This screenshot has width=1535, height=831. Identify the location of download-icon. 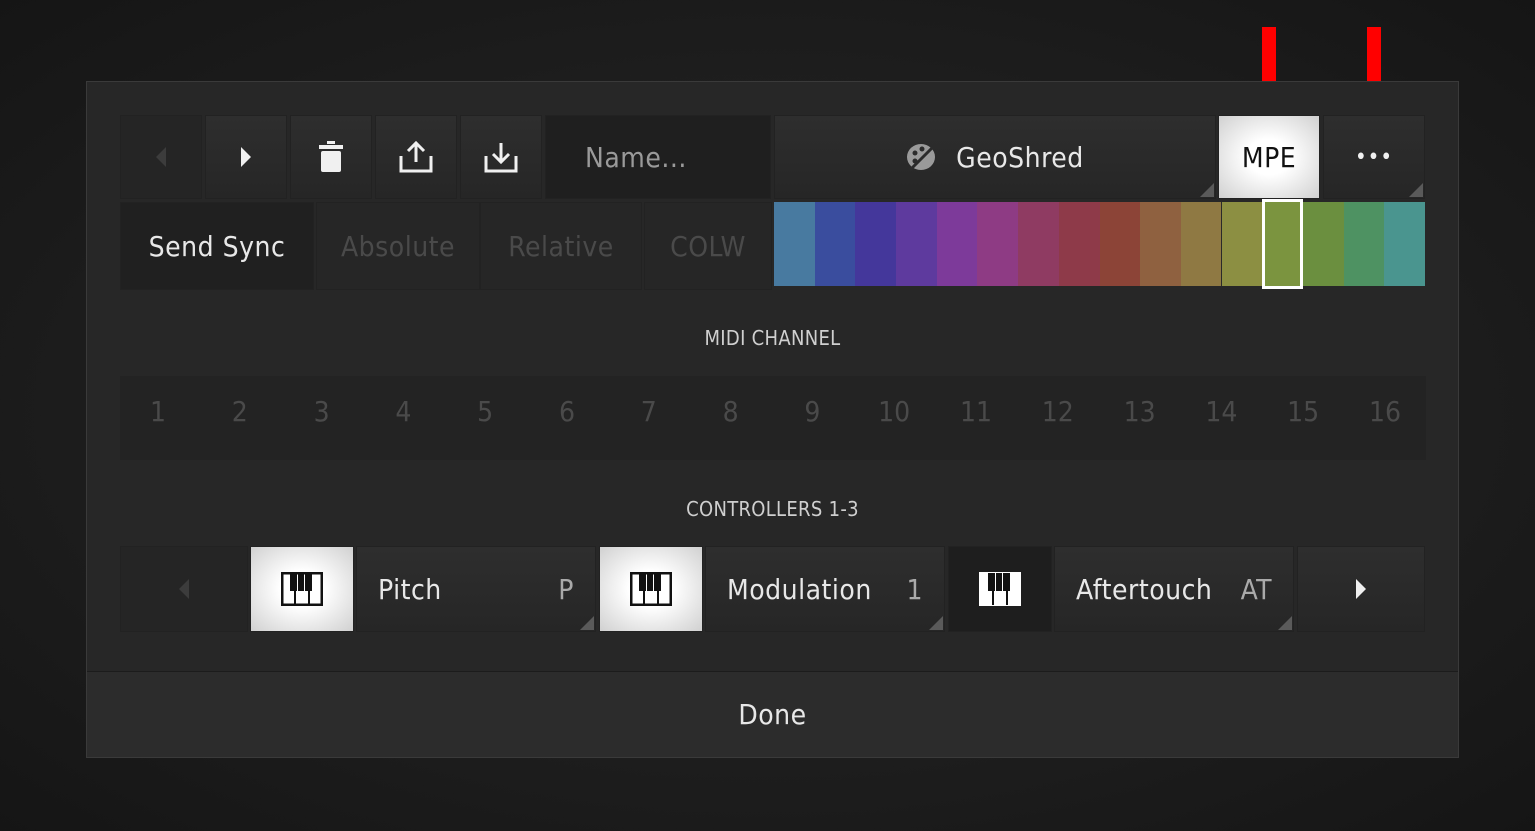
(501, 158).